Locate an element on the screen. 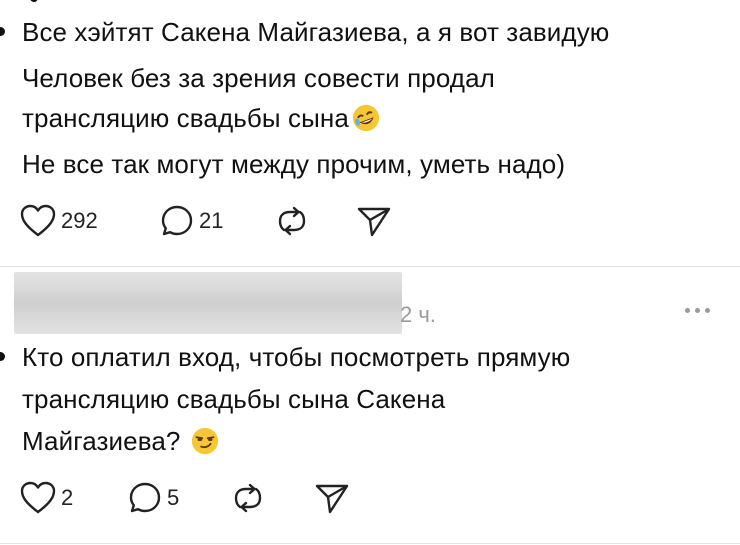 This screenshot has width=740, height=545. reply-button: 21 is located at coordinates (191, 221).